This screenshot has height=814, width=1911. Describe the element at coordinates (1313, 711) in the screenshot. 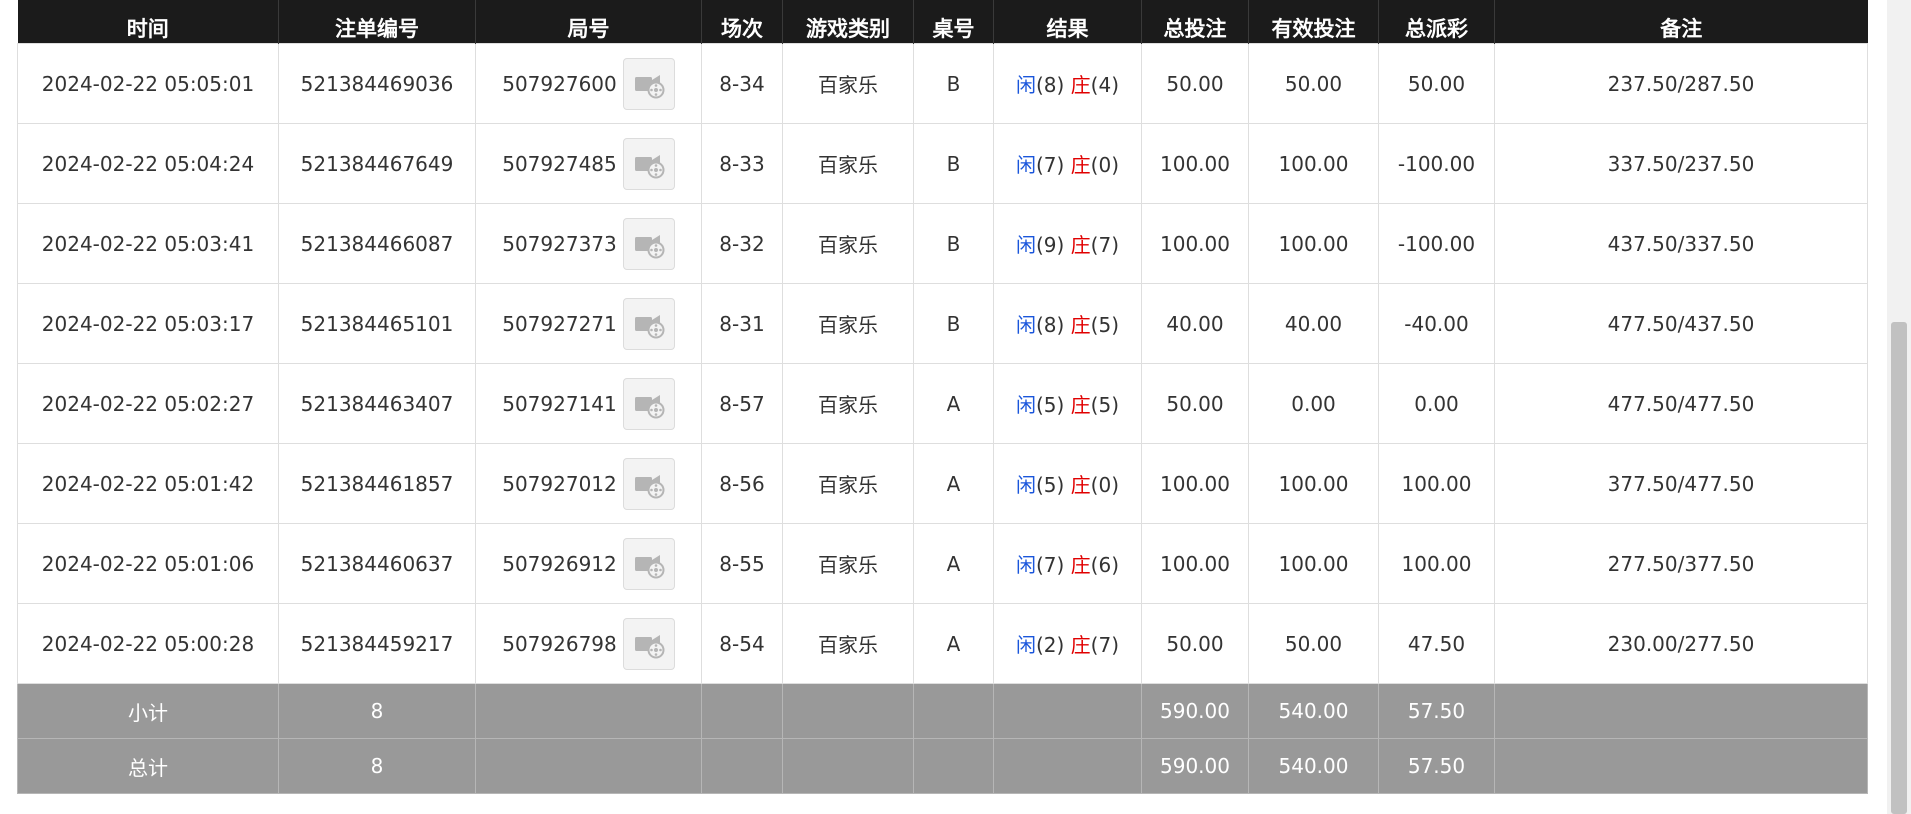

I see `subtotal-valid-bet: 540.00` at that location.